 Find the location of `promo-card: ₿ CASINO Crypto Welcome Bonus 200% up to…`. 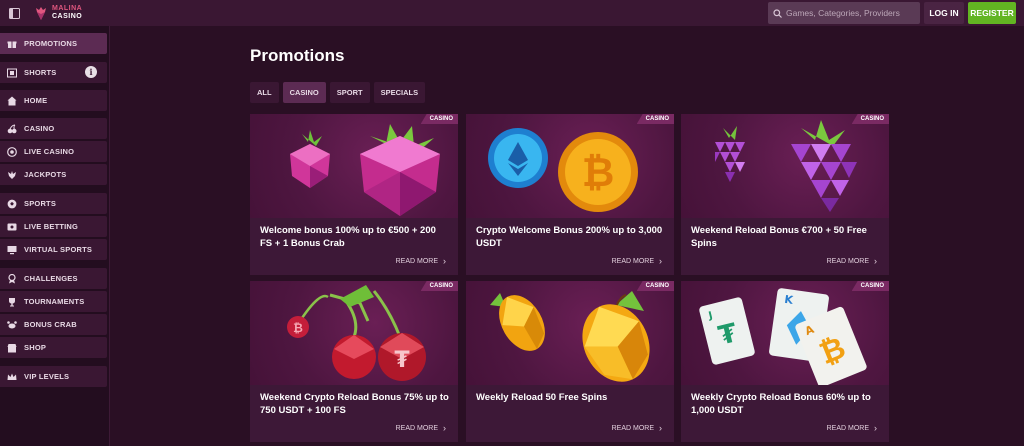

promo-card: ₿ CASINO Crypto Welcome Bonus 200% up to… is located at coordinates (570, 194).